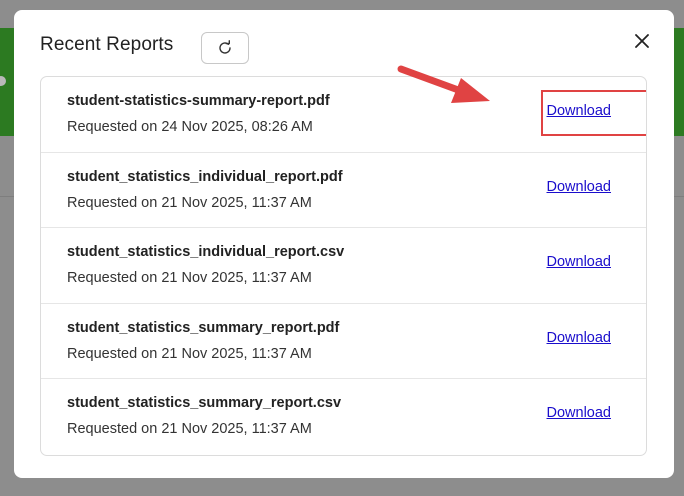  I want to click on close-button, so click(642, 41).